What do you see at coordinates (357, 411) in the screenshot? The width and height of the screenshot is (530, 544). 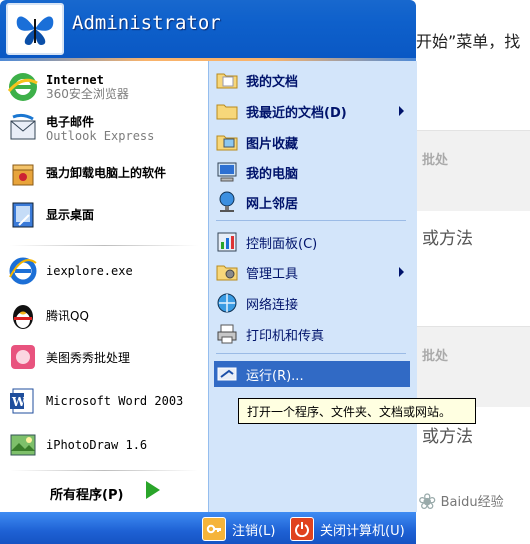 I see `run-tooltip: 打开一个程序、文件夹、文档或网站。` at bounding box center [357, 411].